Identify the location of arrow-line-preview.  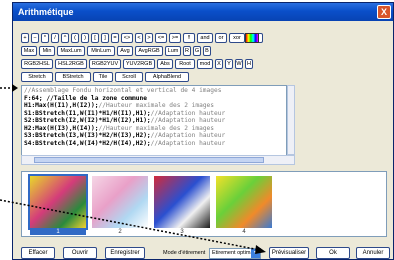
(130, 225).